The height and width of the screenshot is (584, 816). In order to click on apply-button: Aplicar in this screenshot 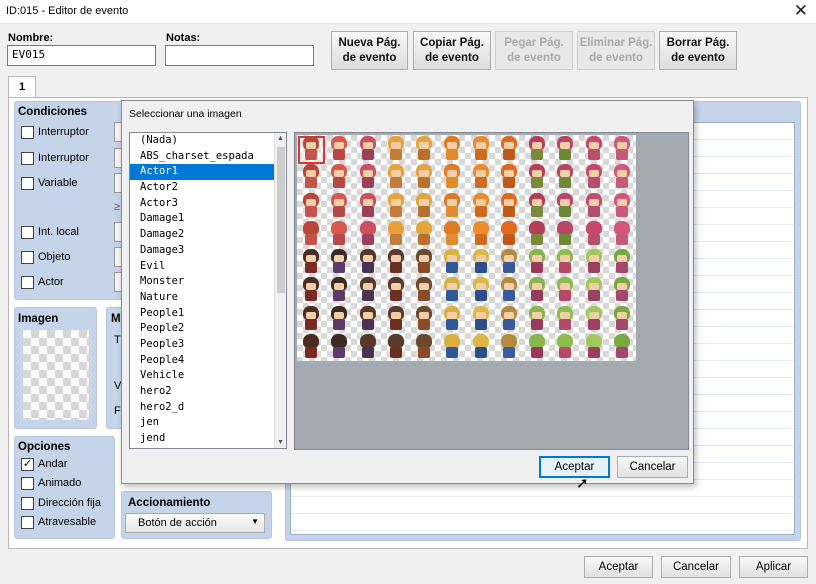, I will do `click(773, 567)`.